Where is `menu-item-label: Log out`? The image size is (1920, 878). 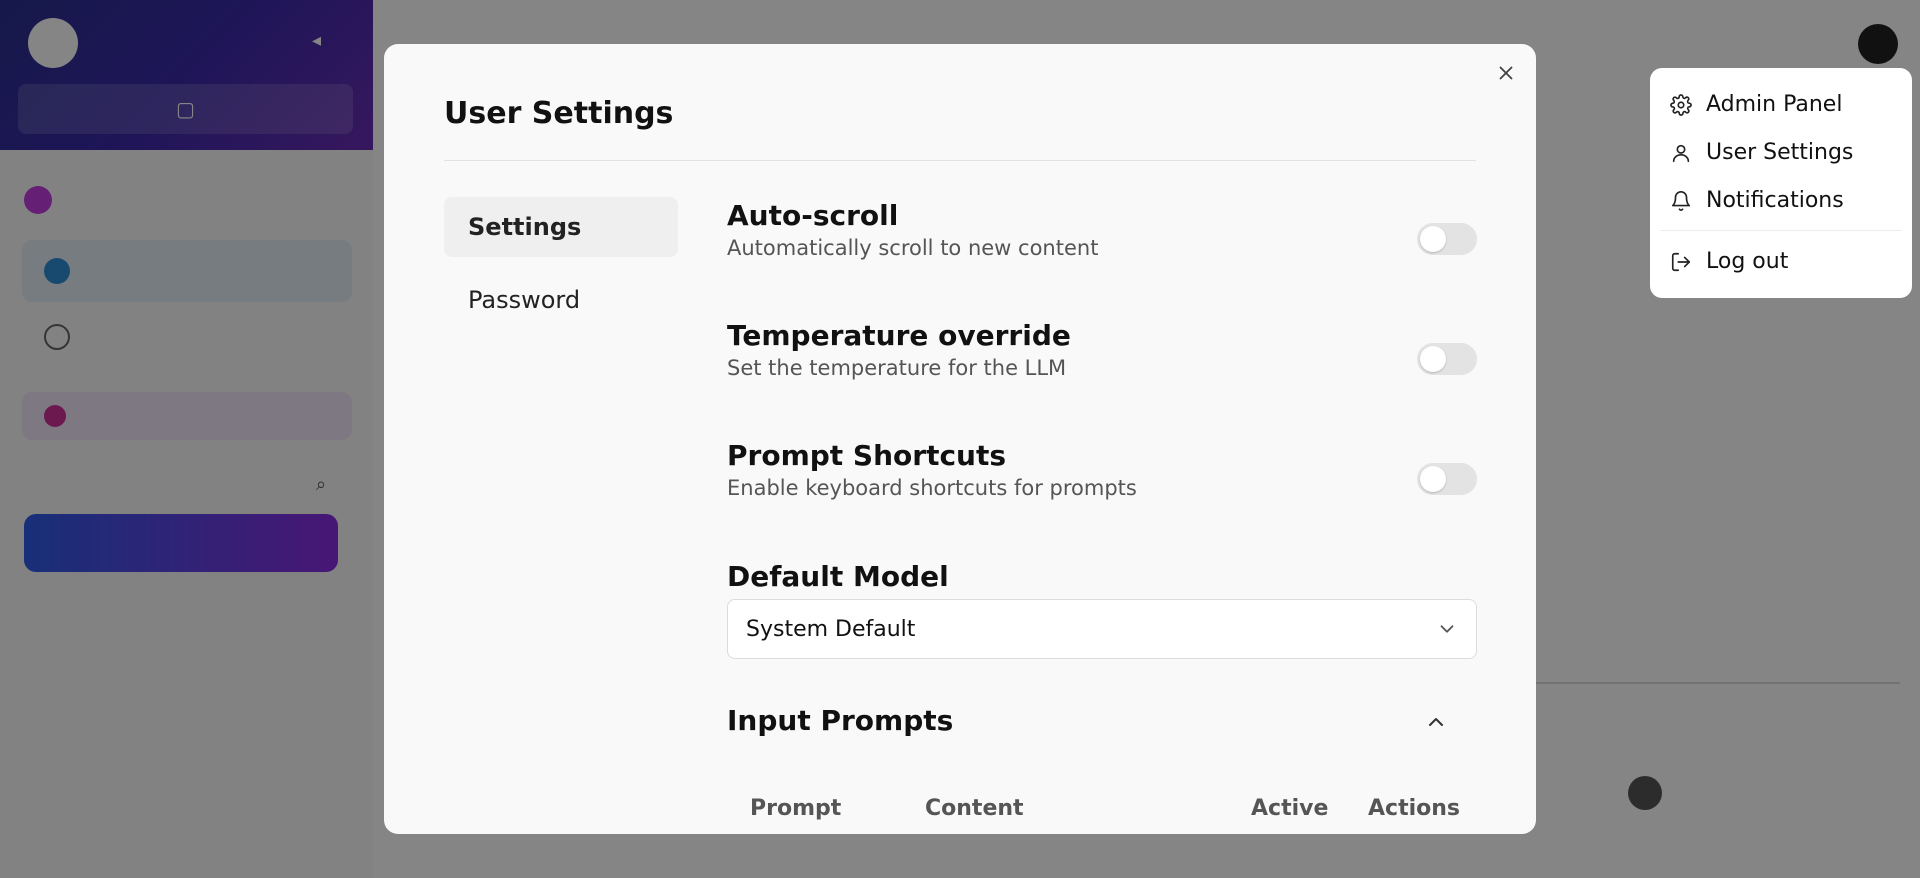 menu-item-label: Log out is located at coordinates (1747, 261).